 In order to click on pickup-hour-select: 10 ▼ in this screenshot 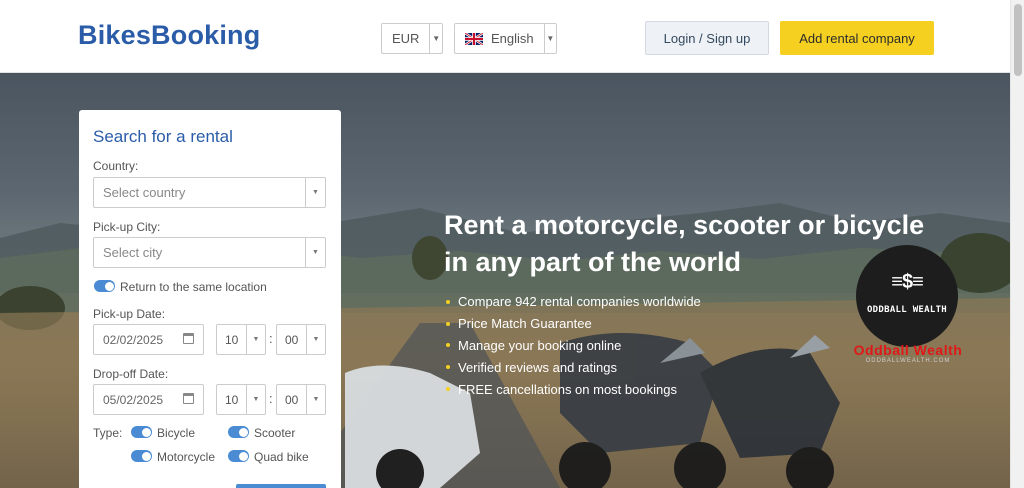, I will do `click(241, 339)`.